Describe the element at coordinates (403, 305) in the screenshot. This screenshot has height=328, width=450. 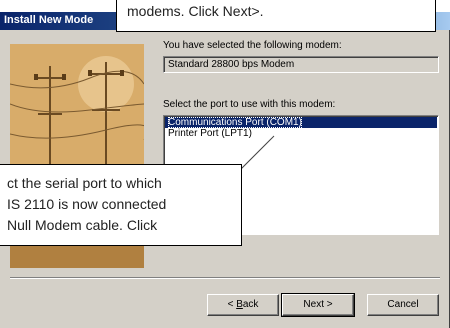
I see `cancel-button: Cancel` at that location.